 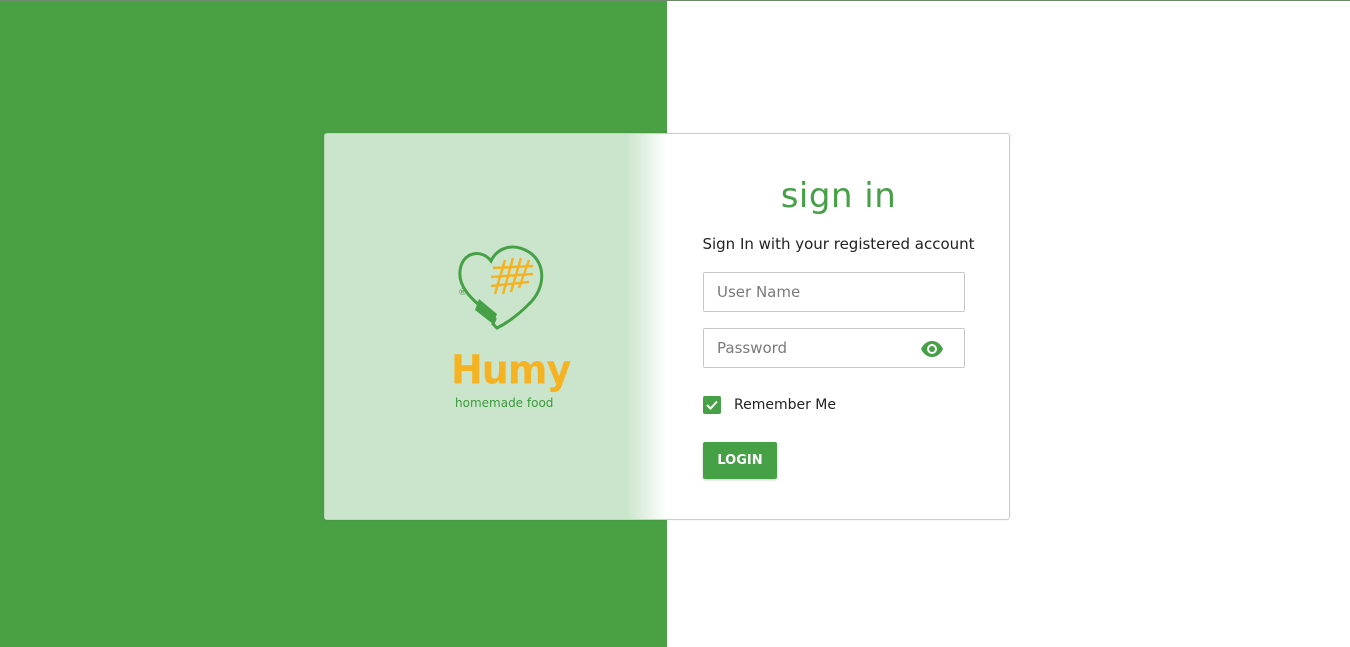 I want to click on page-title: sign in, so click(x=838, y=196).